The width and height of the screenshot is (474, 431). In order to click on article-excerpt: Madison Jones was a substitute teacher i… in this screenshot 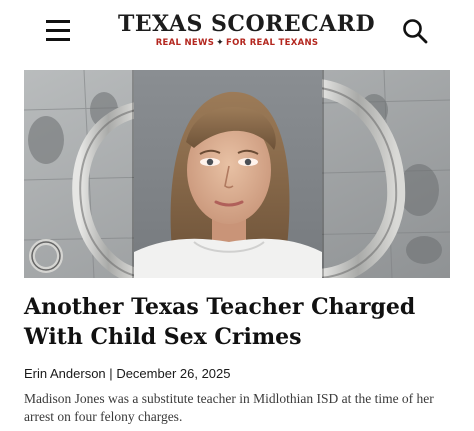, I will do `click(229, 407)`.